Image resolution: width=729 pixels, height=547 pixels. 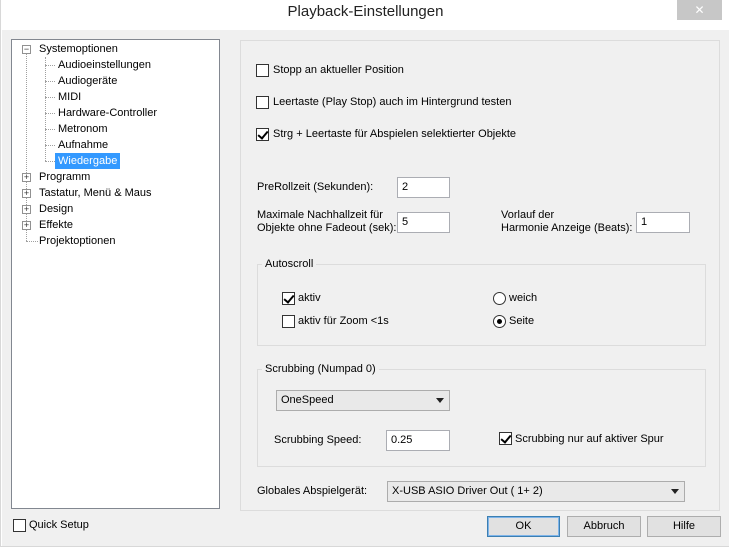 I want to click on scrubbing-active-track-label: Scrubbing nur auf aktiver Spur, so click(x=589, y=439).